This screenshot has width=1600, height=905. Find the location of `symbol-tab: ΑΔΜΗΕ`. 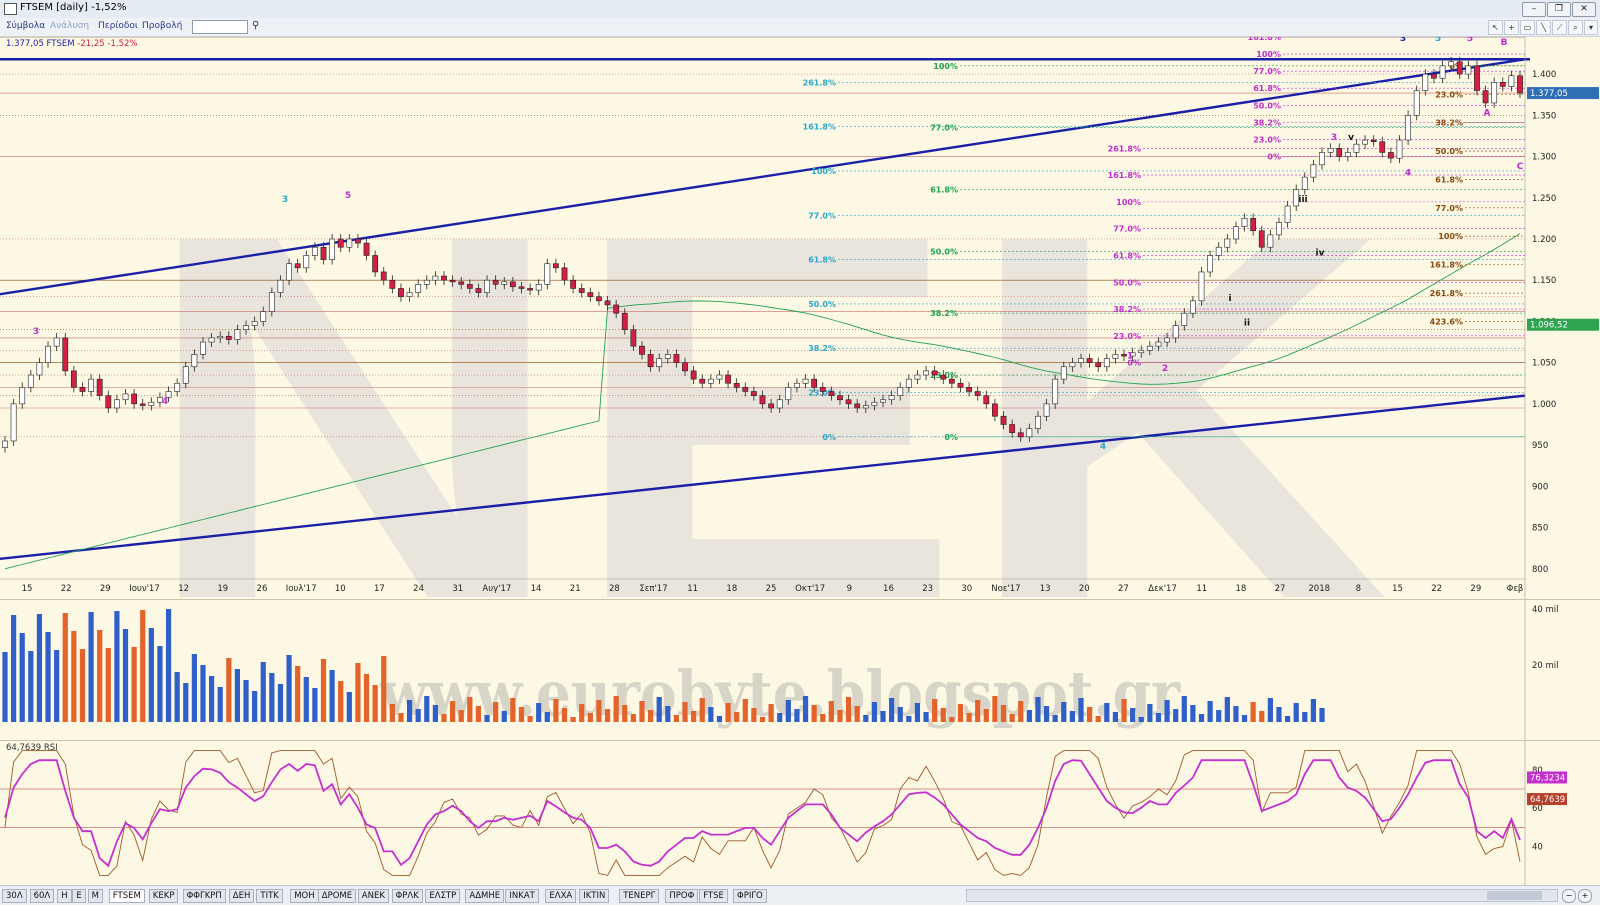

symbol-tab: ΑΔΜΗΕ is located at coordinates (485, 896).